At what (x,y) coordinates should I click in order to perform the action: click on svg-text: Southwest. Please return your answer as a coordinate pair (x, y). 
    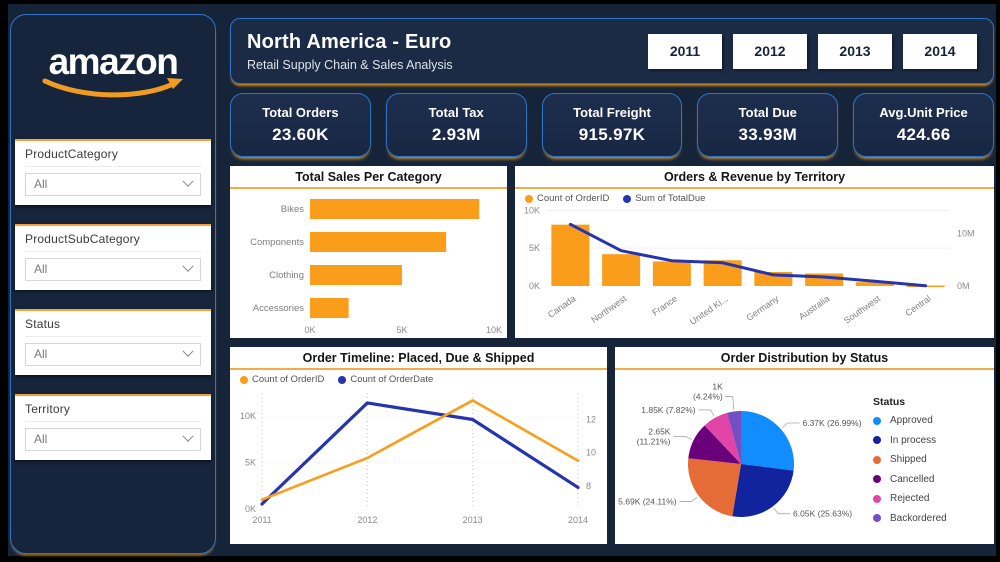
    Looking at the image, I should click on (862, 309).